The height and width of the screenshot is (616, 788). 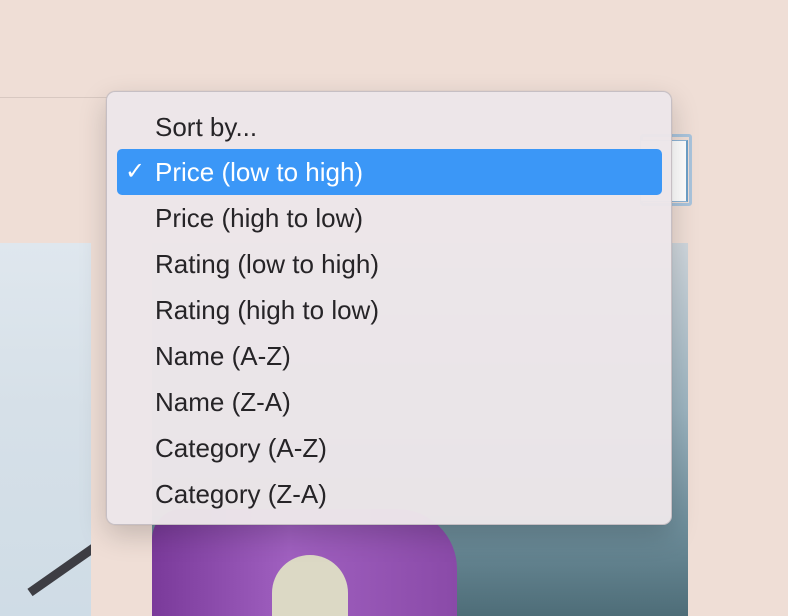 I want to click on sort-option-label: Name (A-Z), so click(x=223, y=356).